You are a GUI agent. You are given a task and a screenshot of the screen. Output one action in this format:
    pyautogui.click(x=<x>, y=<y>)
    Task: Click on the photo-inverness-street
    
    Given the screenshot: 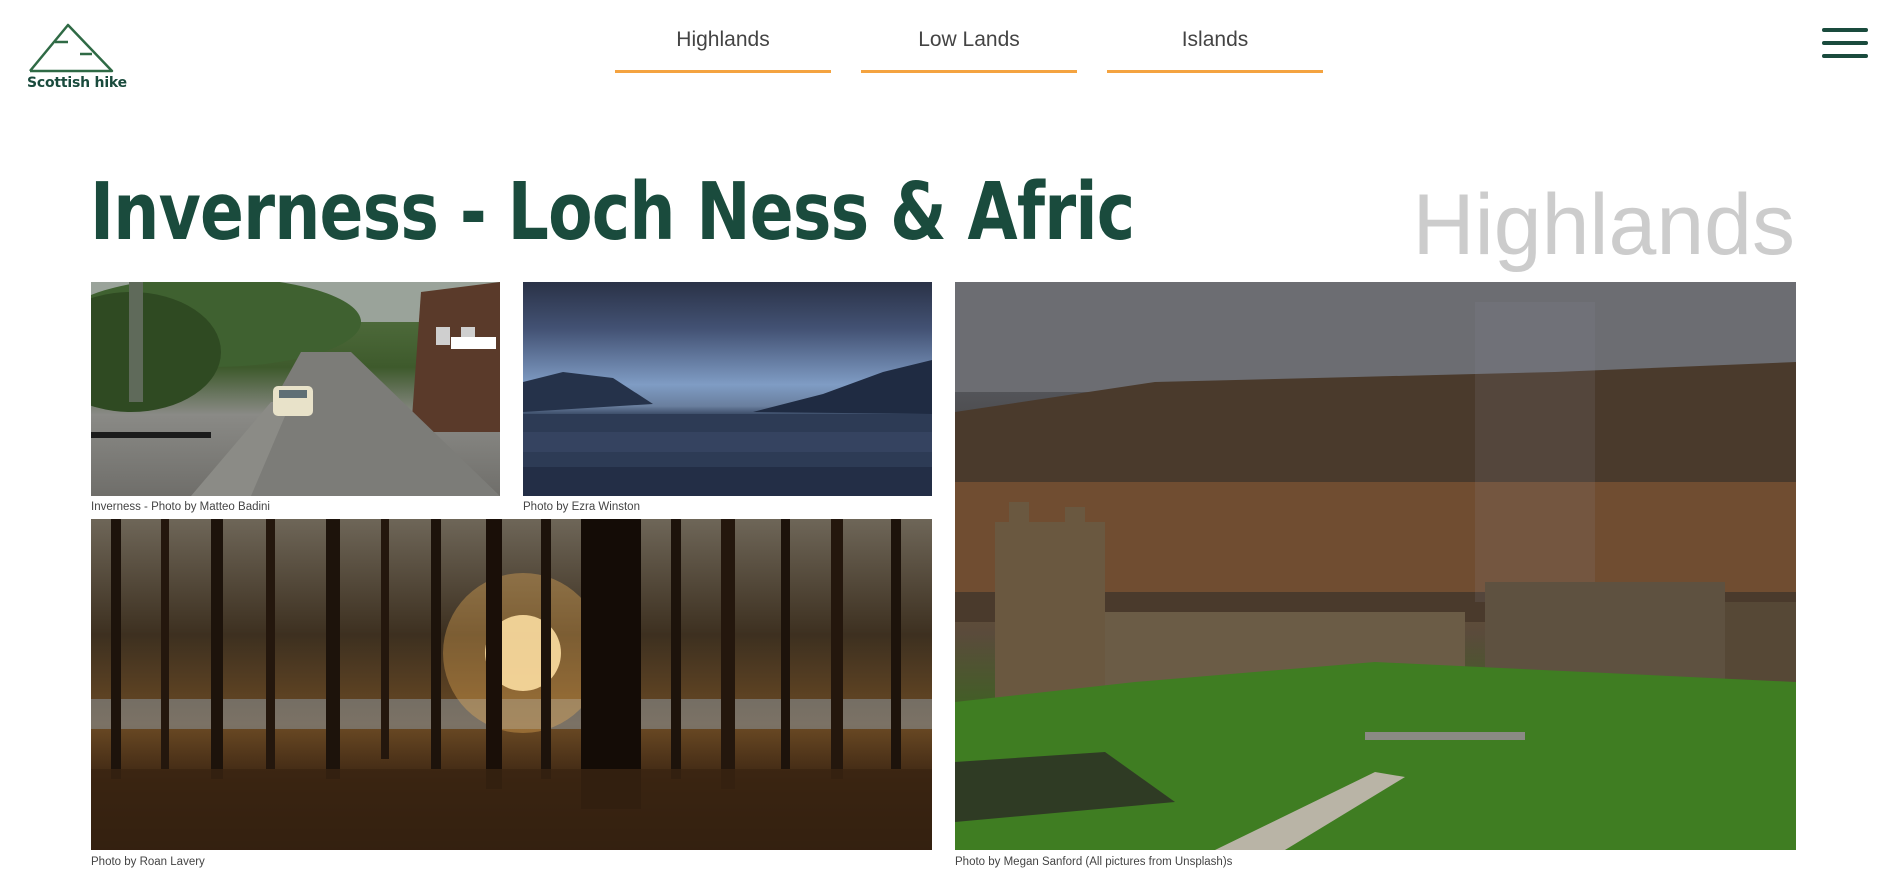 What is the action you would take?
    pyautogui.click(x=295, y=389)
    